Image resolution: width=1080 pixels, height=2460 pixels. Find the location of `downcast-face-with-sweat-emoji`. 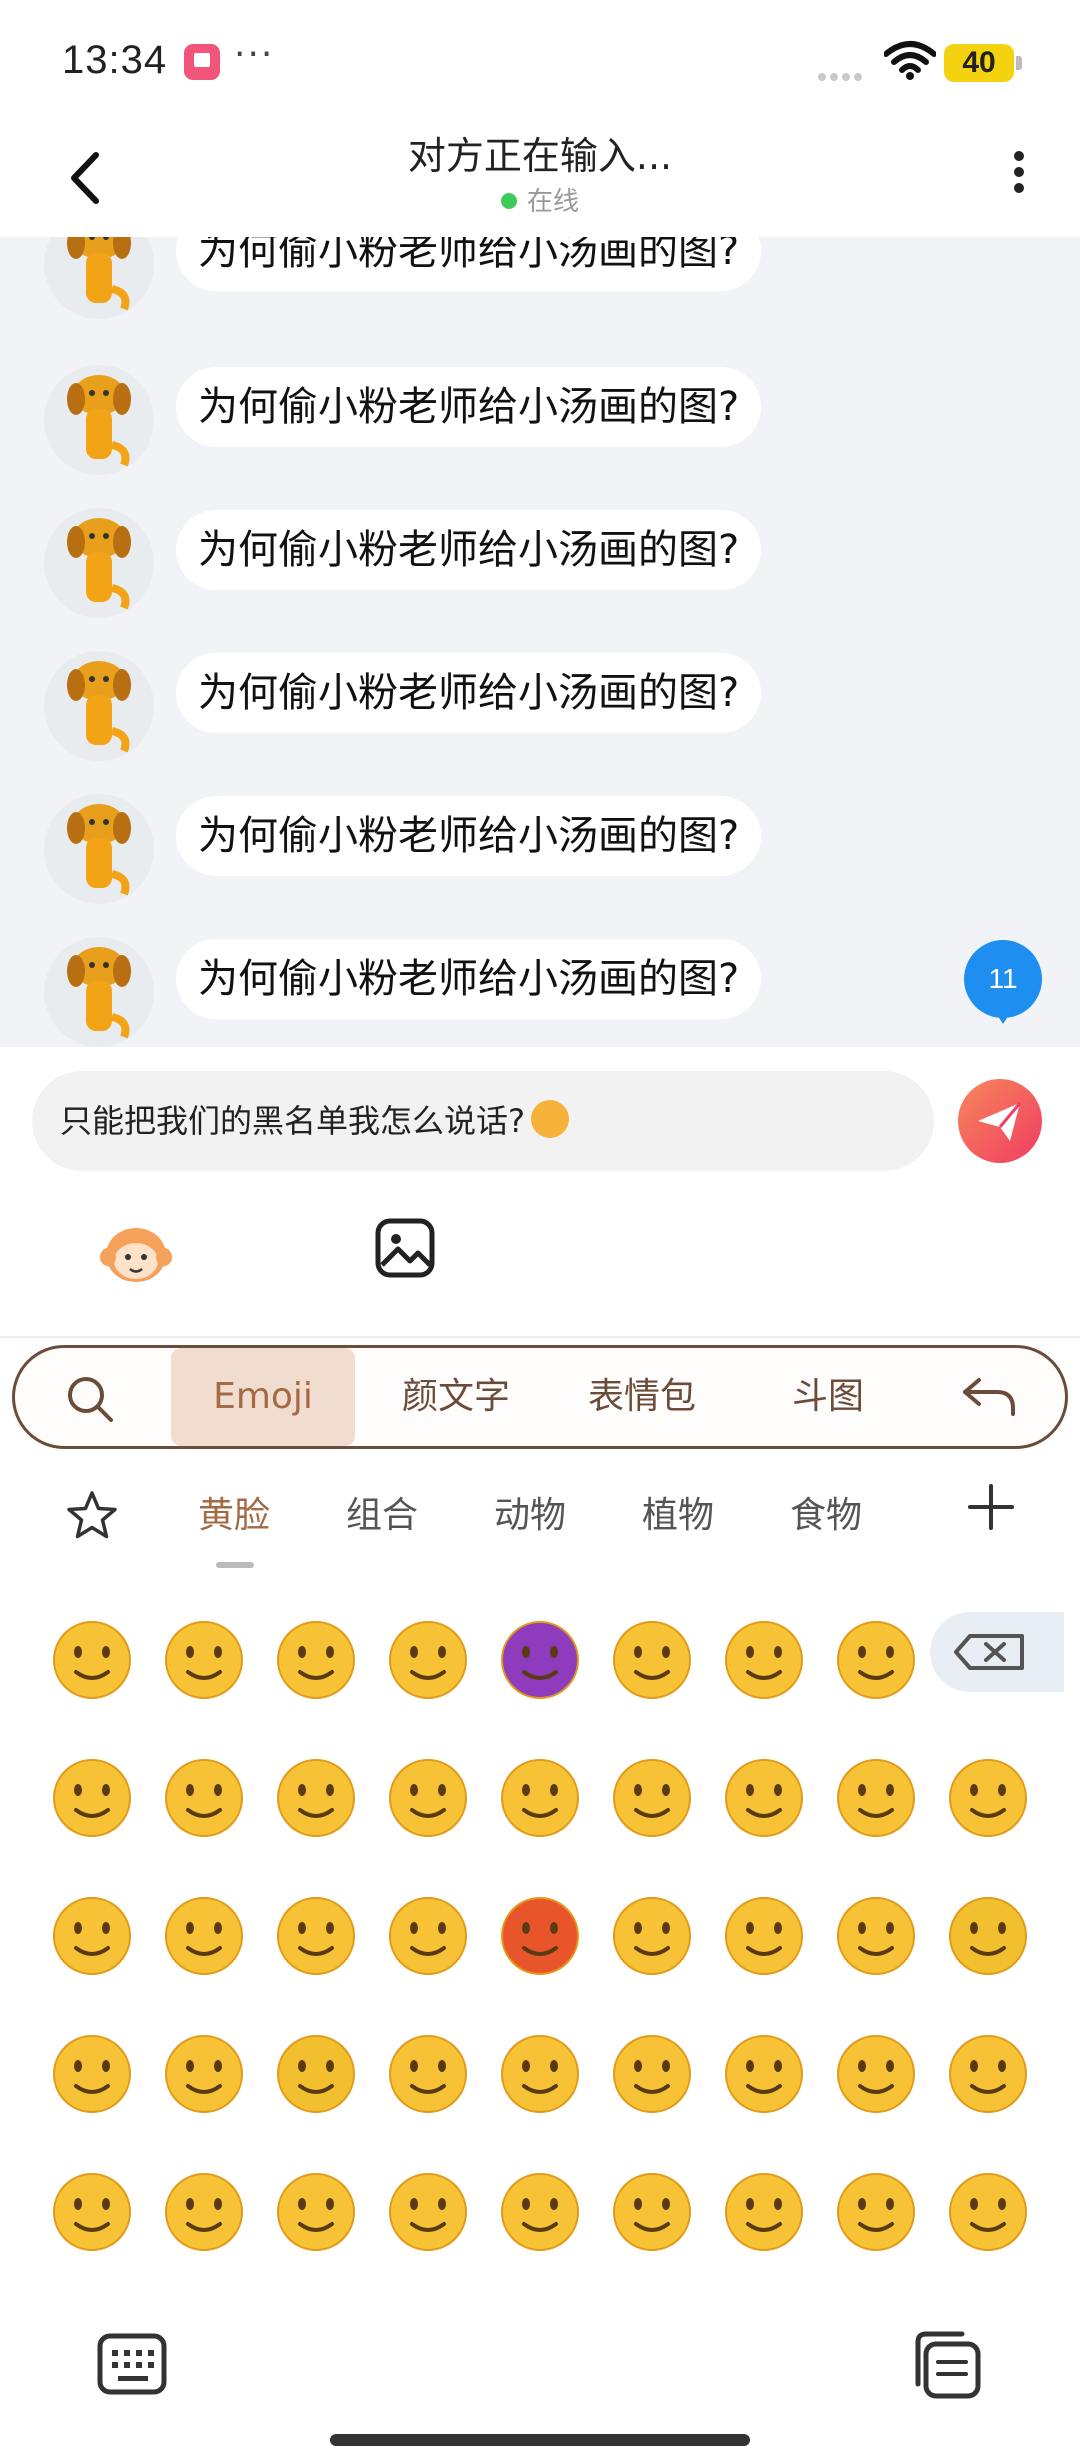

downcast-face-with-sweat-emoji is located at coordinates (540, 1796).